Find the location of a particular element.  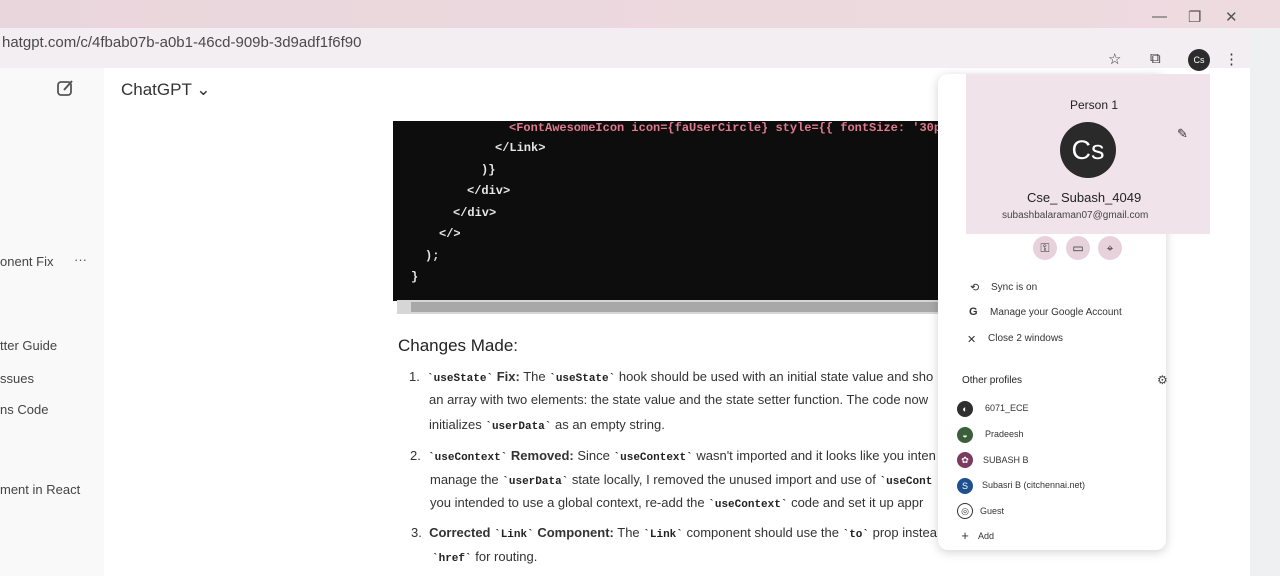

person-label: Person 1 is located at coordinates (1094, 105).